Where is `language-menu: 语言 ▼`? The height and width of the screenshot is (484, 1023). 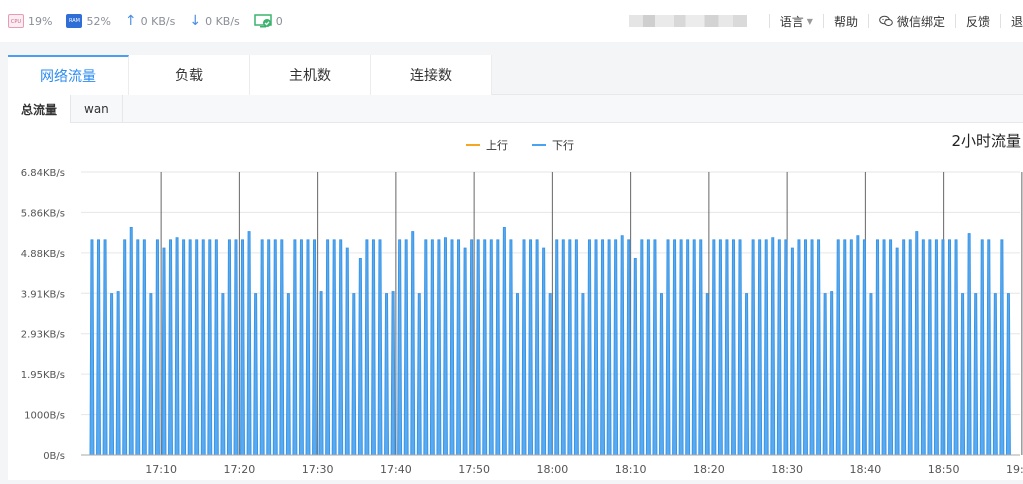 language-menu: 语言 ▼ is located at coordinates (795, 21).